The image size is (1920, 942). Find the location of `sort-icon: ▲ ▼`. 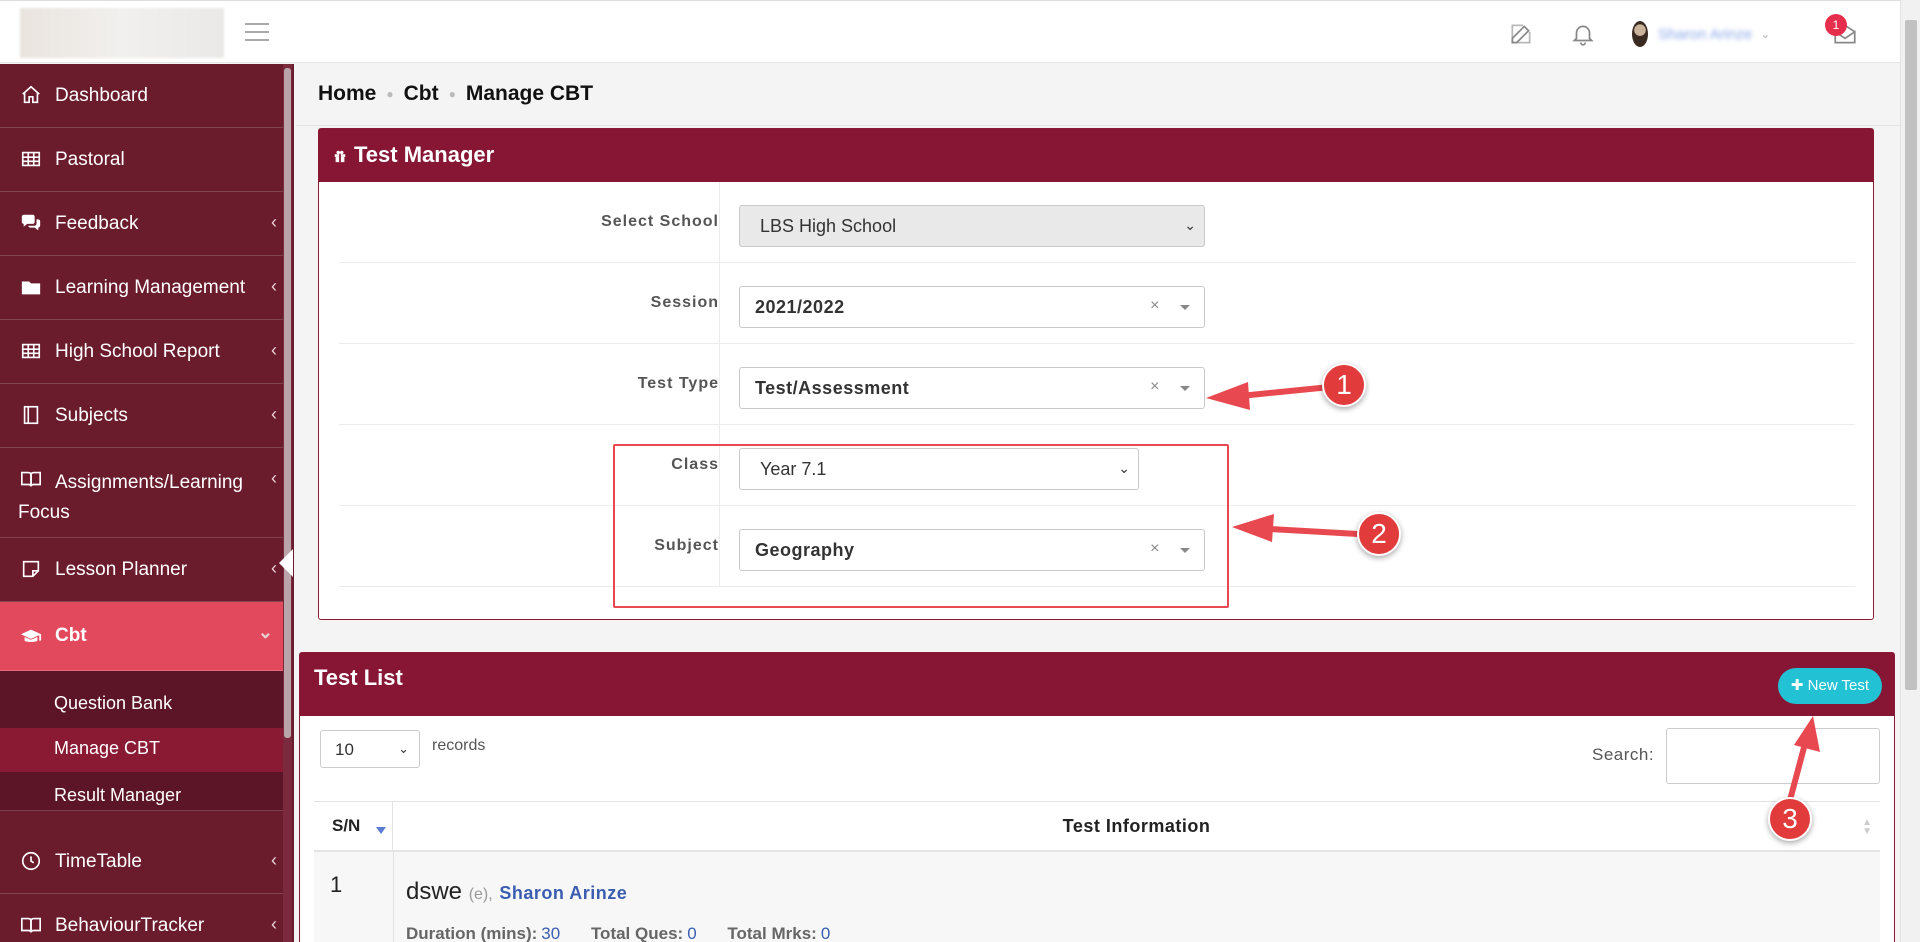

sort-icon: ▲ ▼ is located at coordinates (1867, 827).